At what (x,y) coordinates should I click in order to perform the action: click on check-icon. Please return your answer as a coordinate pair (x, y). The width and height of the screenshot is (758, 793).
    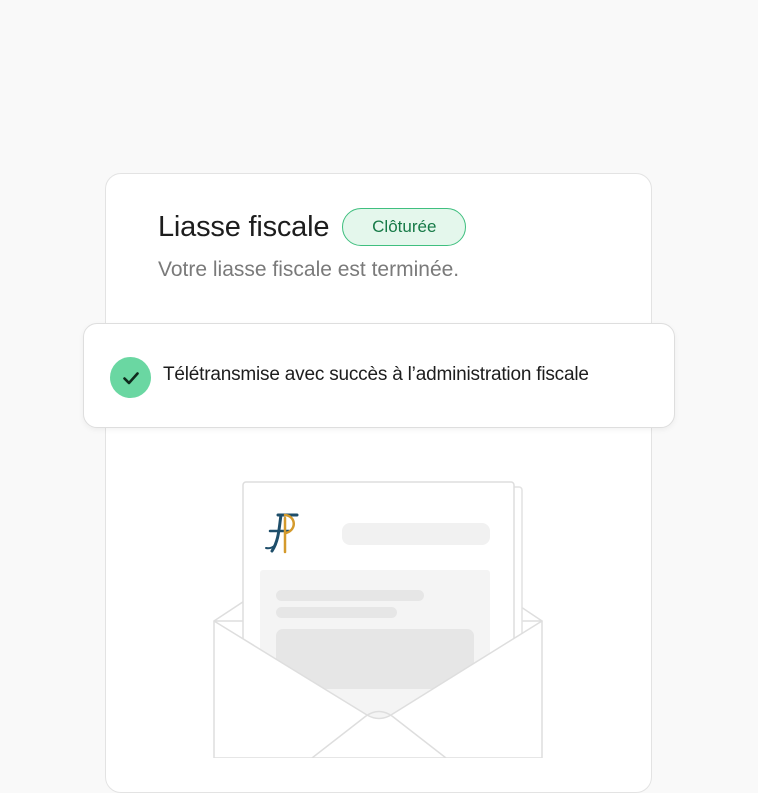
    Looking at the image, I should click on (130, 377).